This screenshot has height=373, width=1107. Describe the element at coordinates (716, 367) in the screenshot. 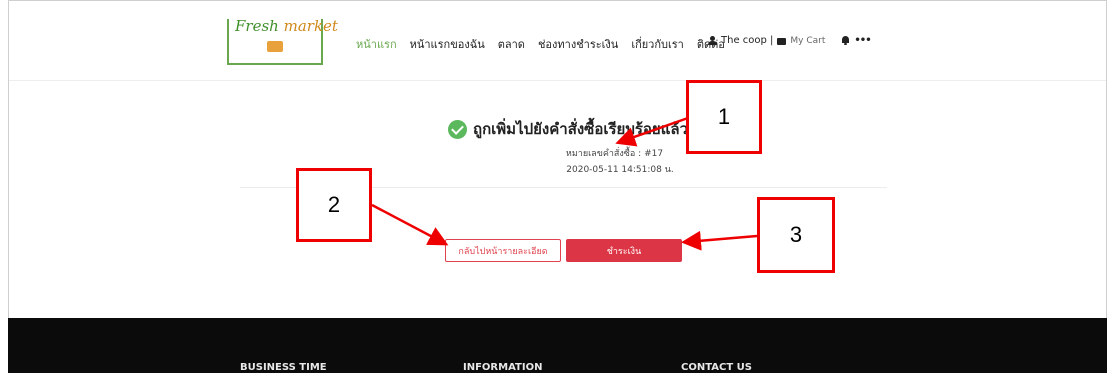

I see `footer-heading-contact-us: CONTACT US` at that location.